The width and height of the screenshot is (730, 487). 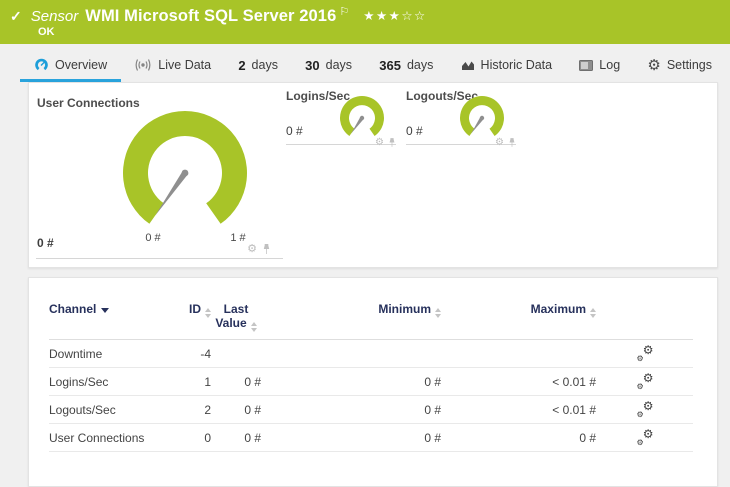 I want to click on tab-overview-label: Overview, so click(x=81, y=65).